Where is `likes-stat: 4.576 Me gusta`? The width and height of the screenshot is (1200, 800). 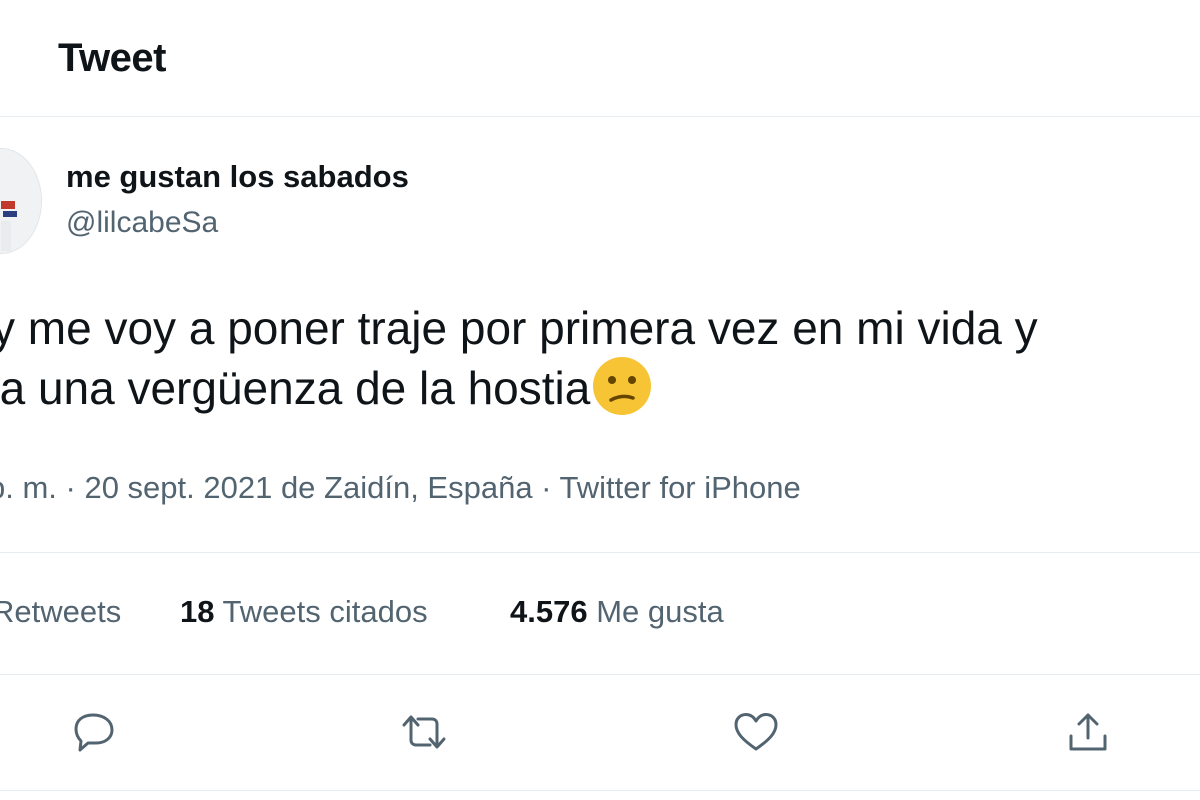 likes-stat: 4.576 Me gusta is located at coordinates (617, 612).